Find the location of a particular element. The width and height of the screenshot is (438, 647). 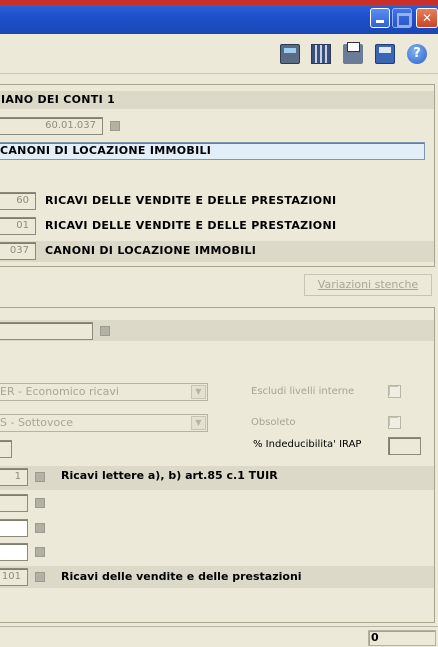

exclude-checkbox is located at coordinates (394, 391).